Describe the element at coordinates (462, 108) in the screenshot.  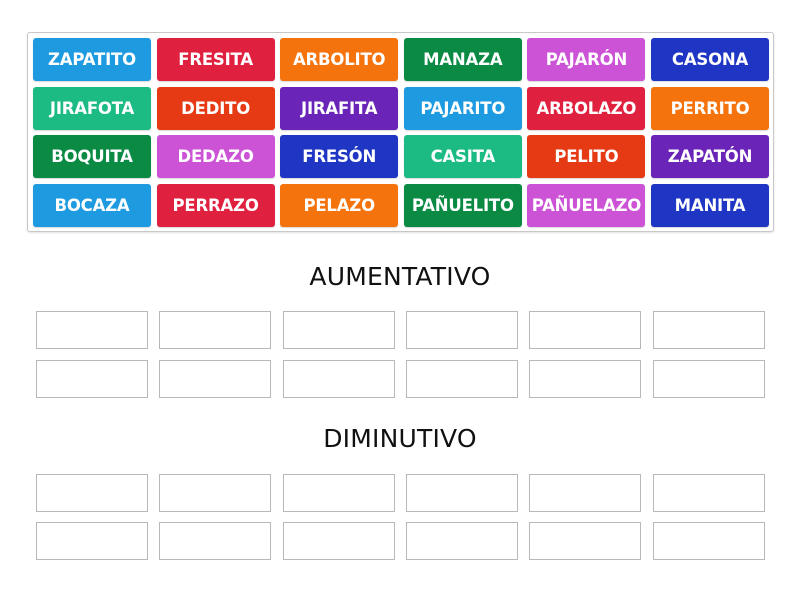
I see `word-tile: PAJARITO` at that location.